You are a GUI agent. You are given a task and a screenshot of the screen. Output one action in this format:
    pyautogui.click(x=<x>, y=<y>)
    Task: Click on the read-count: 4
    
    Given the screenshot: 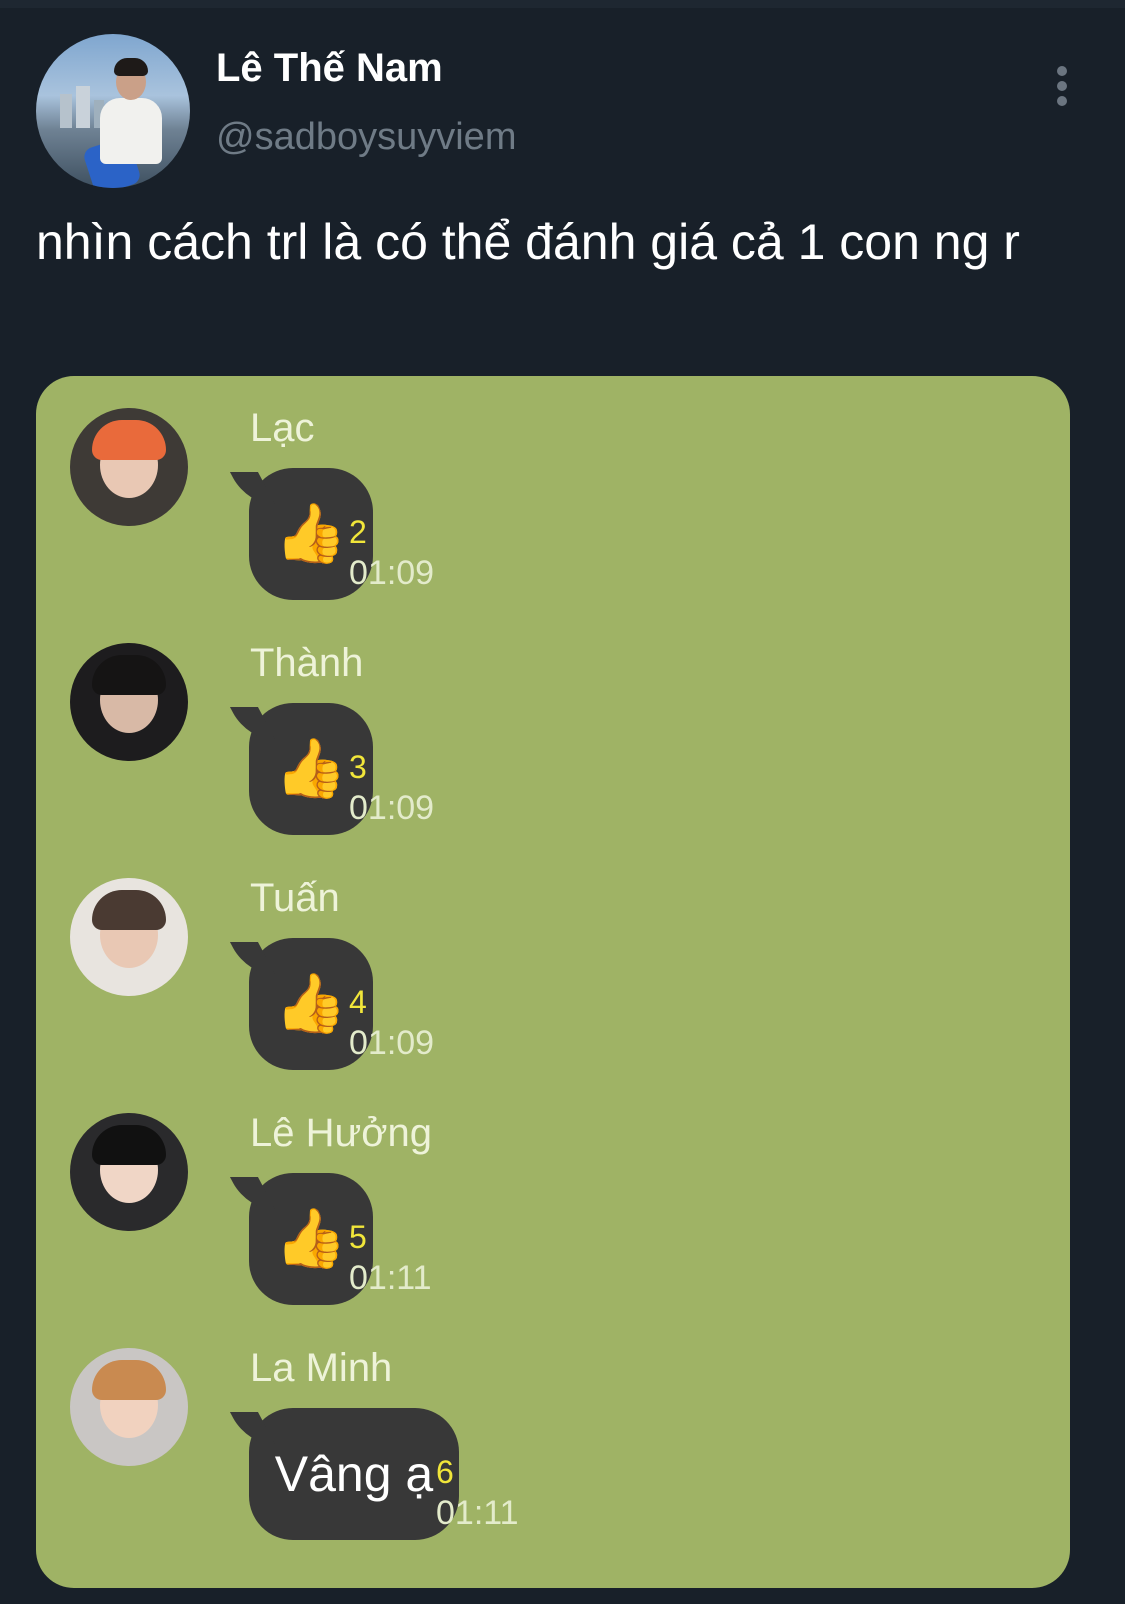 What is the action you would take?
    pyautogui.click(x=358, y=1002)
    